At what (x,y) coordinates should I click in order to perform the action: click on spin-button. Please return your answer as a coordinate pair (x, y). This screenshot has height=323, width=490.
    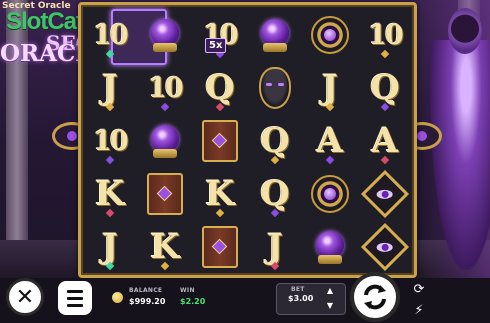
    Looking at the image, I should click on (375, 297).